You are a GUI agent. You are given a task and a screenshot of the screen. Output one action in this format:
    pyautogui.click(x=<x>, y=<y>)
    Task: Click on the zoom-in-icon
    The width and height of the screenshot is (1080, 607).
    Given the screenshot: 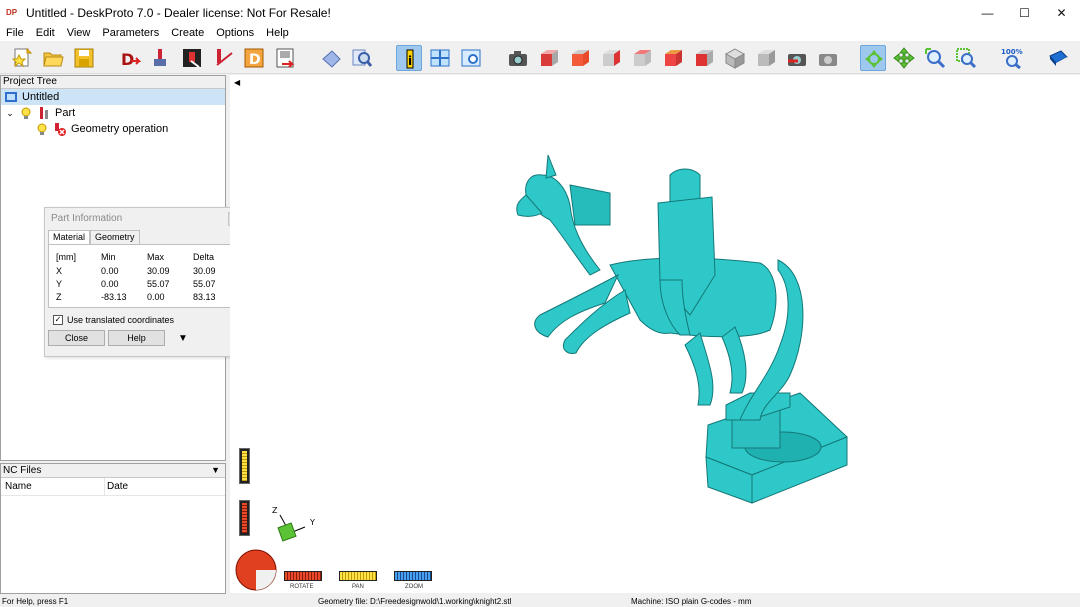 What is the action you would take?
    pyautogui.click(x=935, y=58)
    